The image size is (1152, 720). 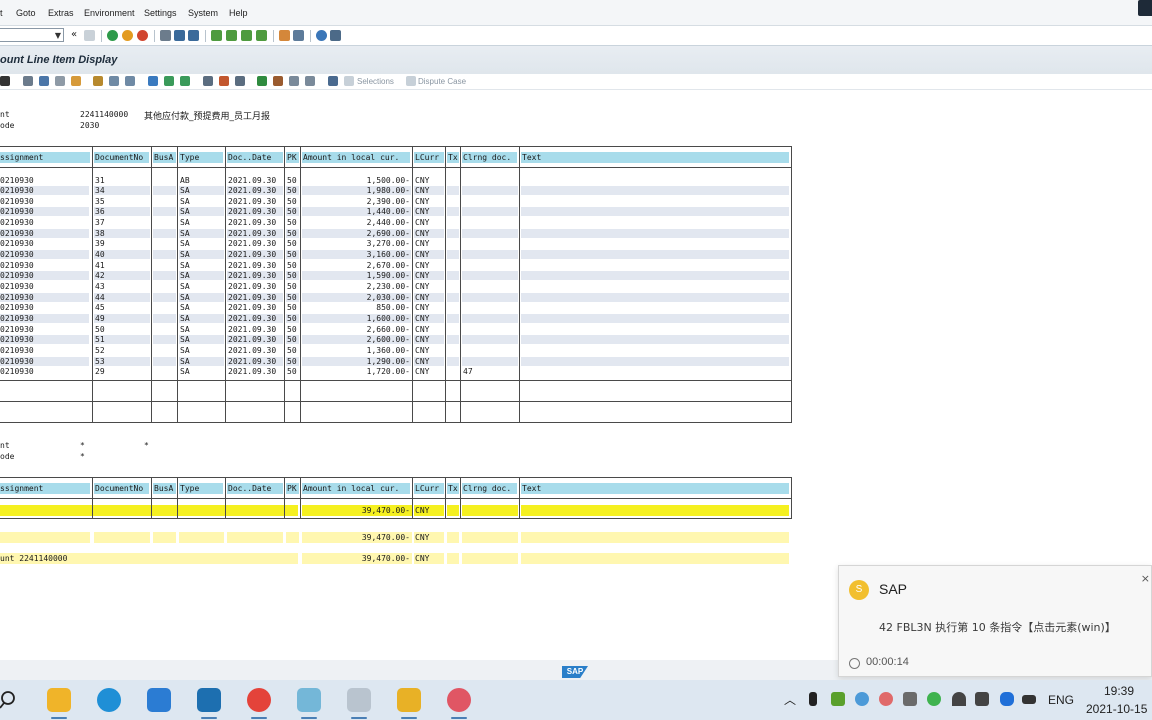 What do you see at coordinates (109, 700) in the screenshot?
I see `edge-browser-icon` at bounding box center [109, 700].